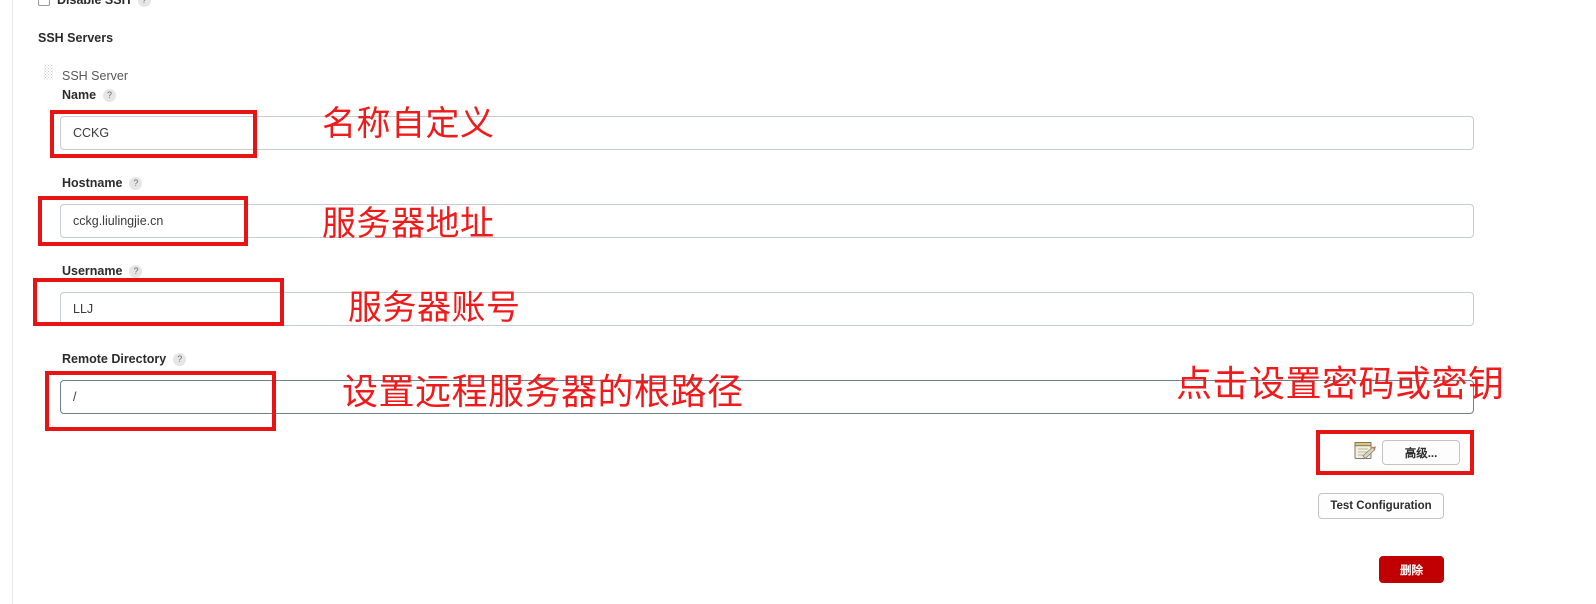  Describe the element at coordinates (76, 38) in the screenshot. I see `section-title: SSH Servers` at that location.